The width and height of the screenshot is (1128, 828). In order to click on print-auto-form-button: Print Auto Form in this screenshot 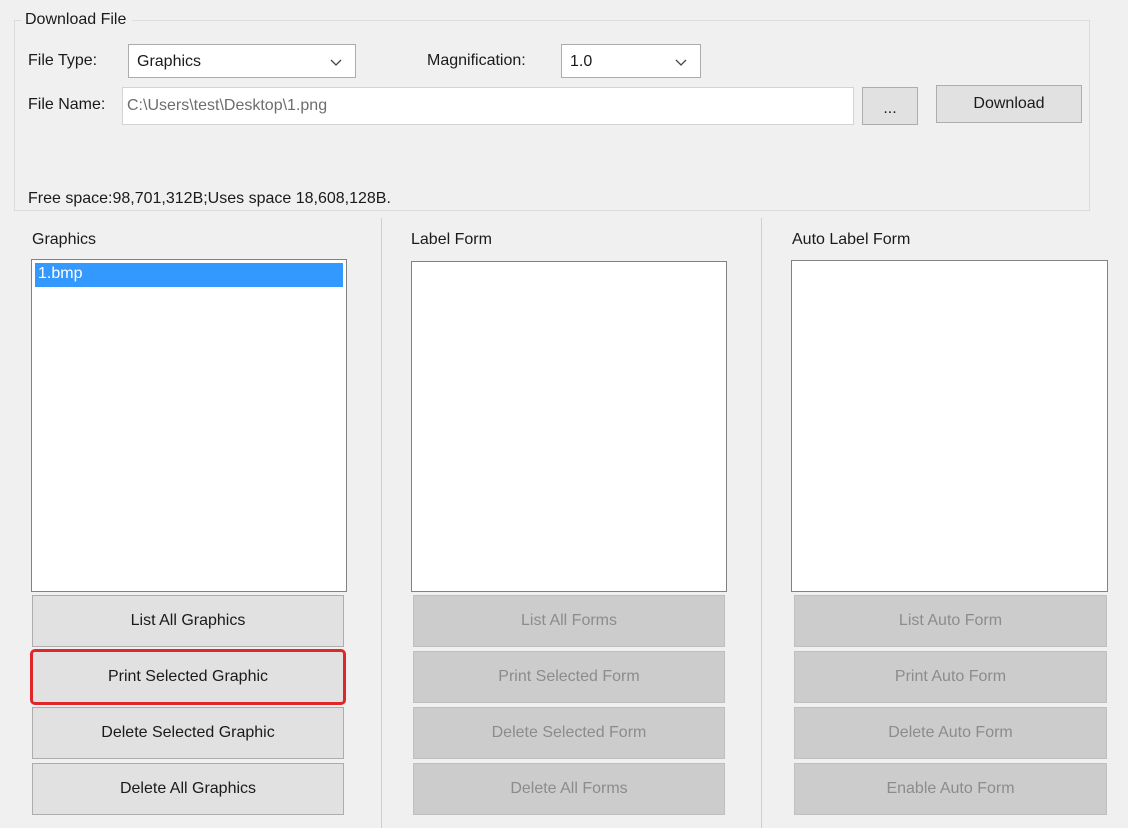, I will do `click(950, 677)`.